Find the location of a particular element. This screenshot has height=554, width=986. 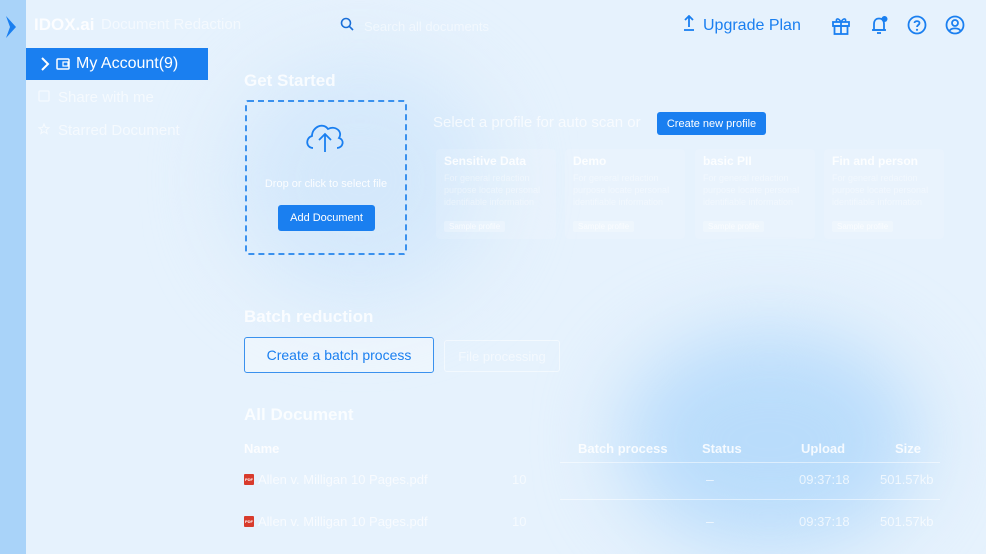

profile-prompt: Select a profile for auto scan or is located at coordinates (537, 122).